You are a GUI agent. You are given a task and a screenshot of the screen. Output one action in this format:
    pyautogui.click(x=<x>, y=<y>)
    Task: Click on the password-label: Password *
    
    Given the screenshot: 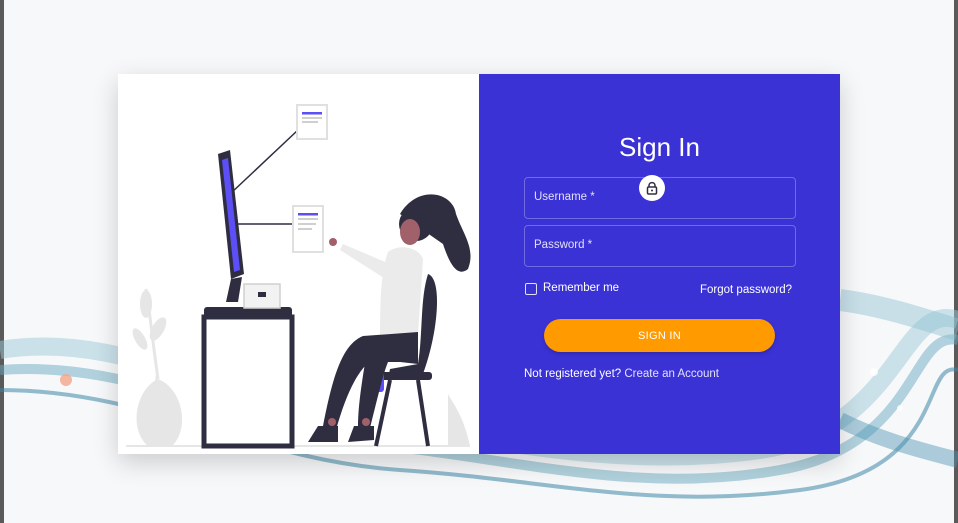 What is the action you would take?
    pyautogui.click(x=563, y=245)
    